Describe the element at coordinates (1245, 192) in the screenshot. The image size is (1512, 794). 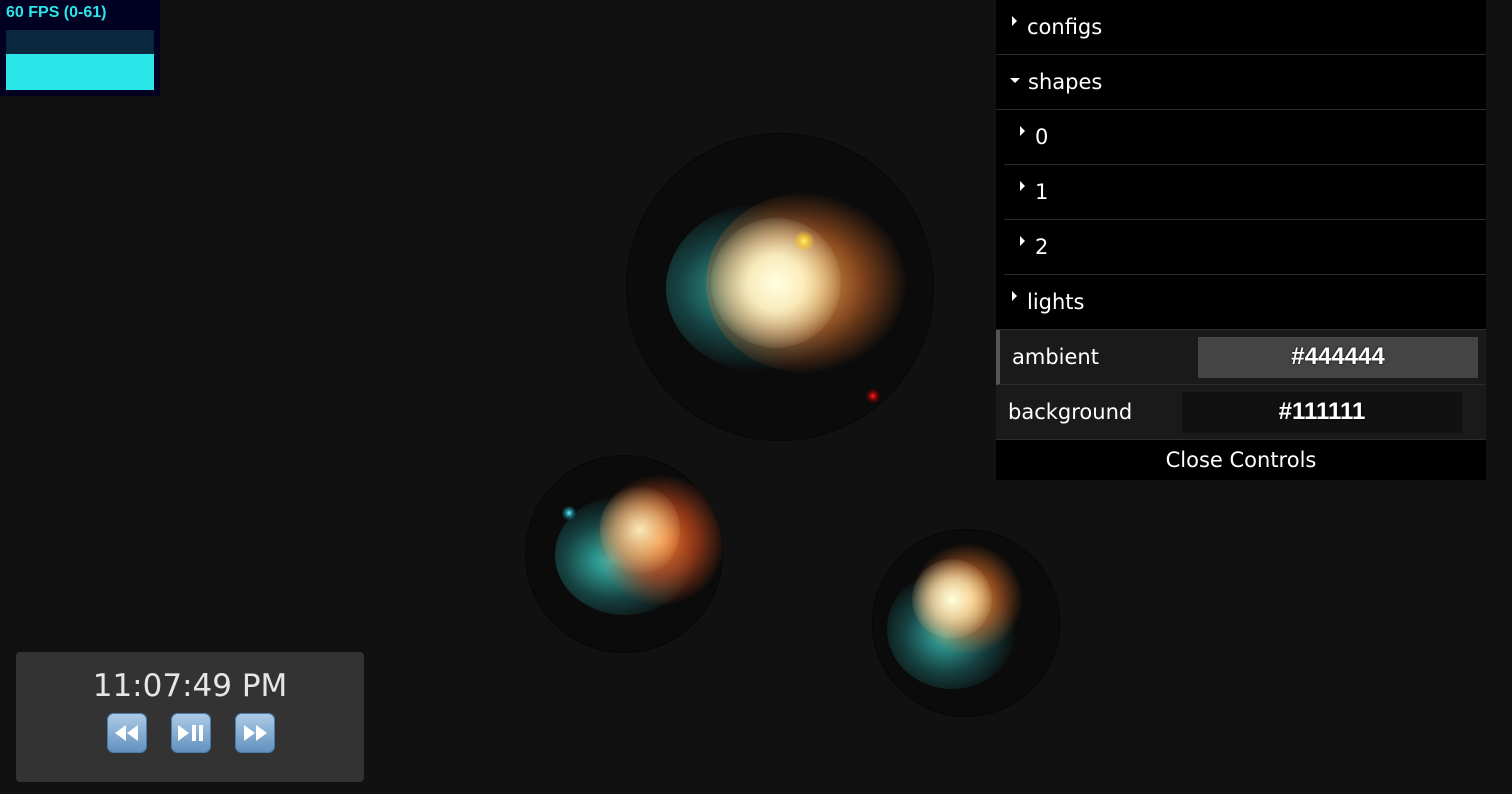
I see `folder-shape-1: 1` at that location.